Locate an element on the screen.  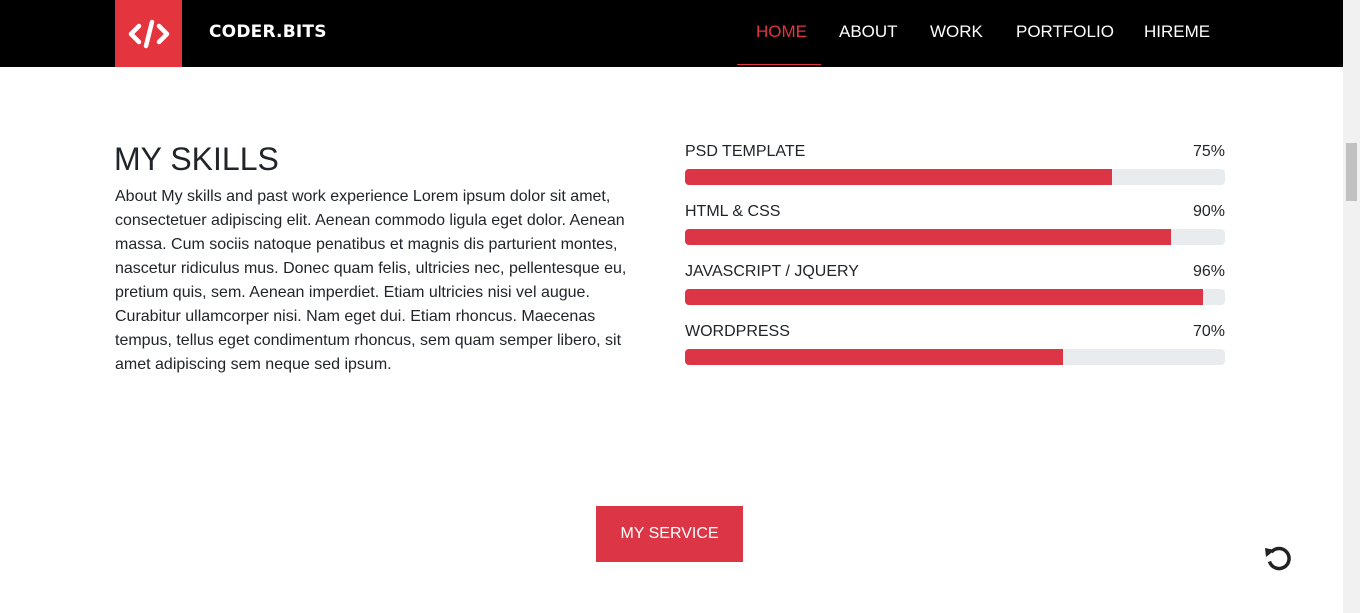
code-icon is located at coordinates (148, 33).